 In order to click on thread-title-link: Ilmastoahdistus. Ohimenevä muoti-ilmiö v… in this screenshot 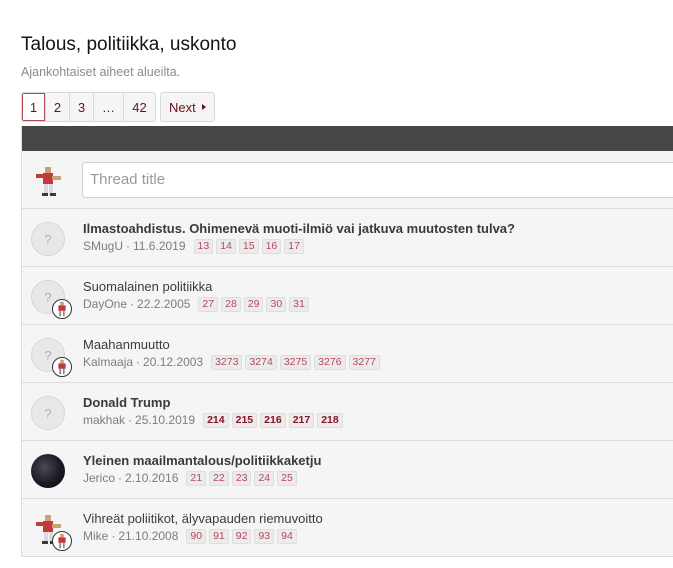, I will do `click(299, 229)`.